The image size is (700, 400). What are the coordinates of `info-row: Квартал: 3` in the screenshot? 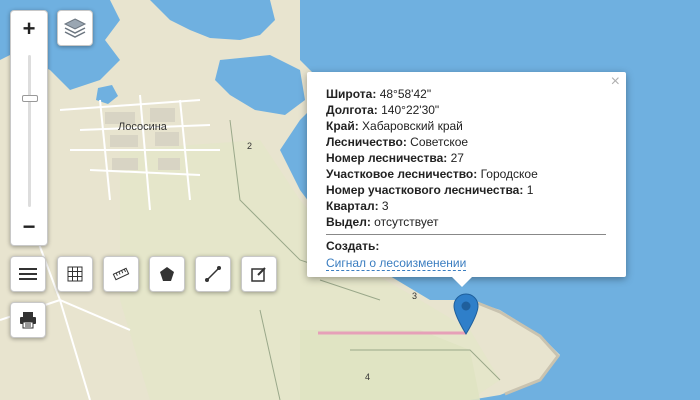 It's located at (466, 206).